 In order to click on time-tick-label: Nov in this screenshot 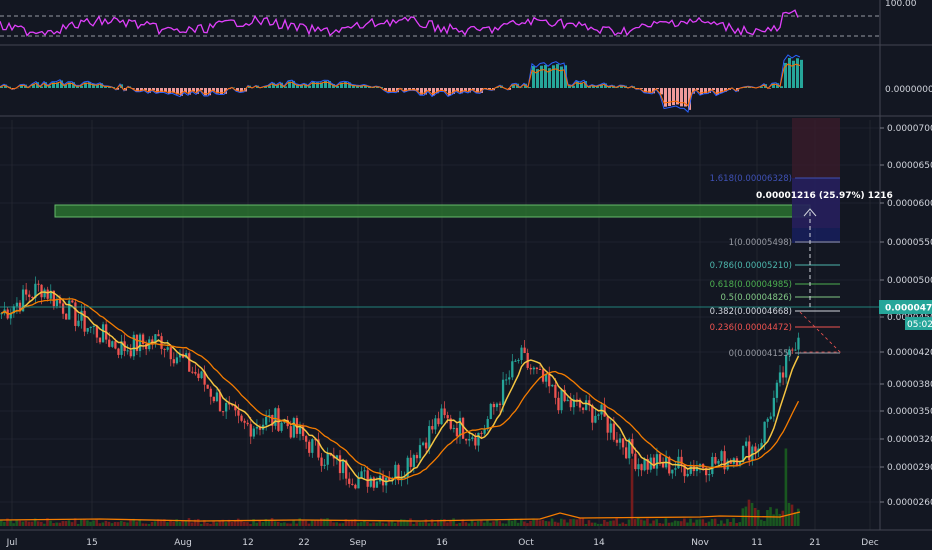, I will do `click(700, 543)`.